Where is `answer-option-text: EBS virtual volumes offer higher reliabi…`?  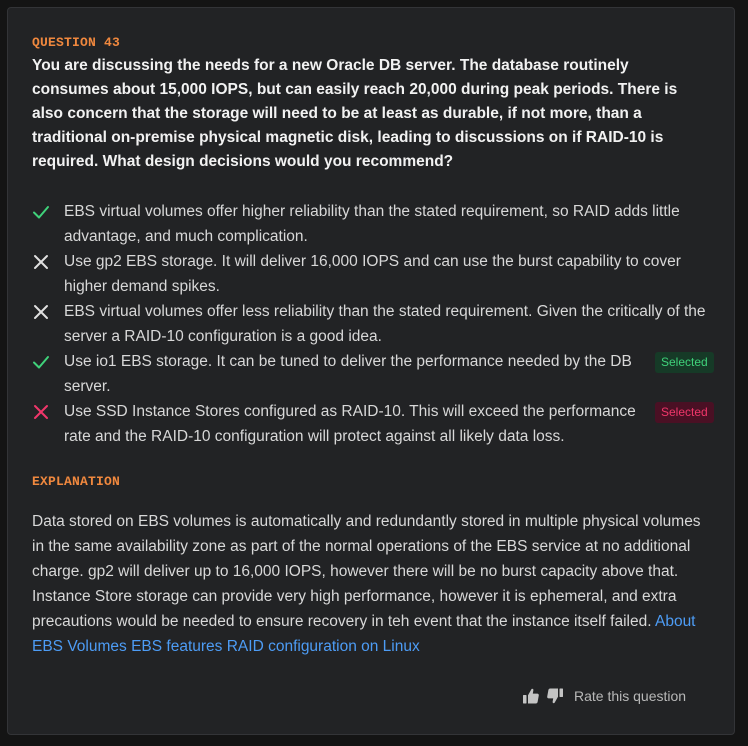 answer-option-text: EBS virtual volumes offer higher reliabi… is located at coordinates (372, 224).